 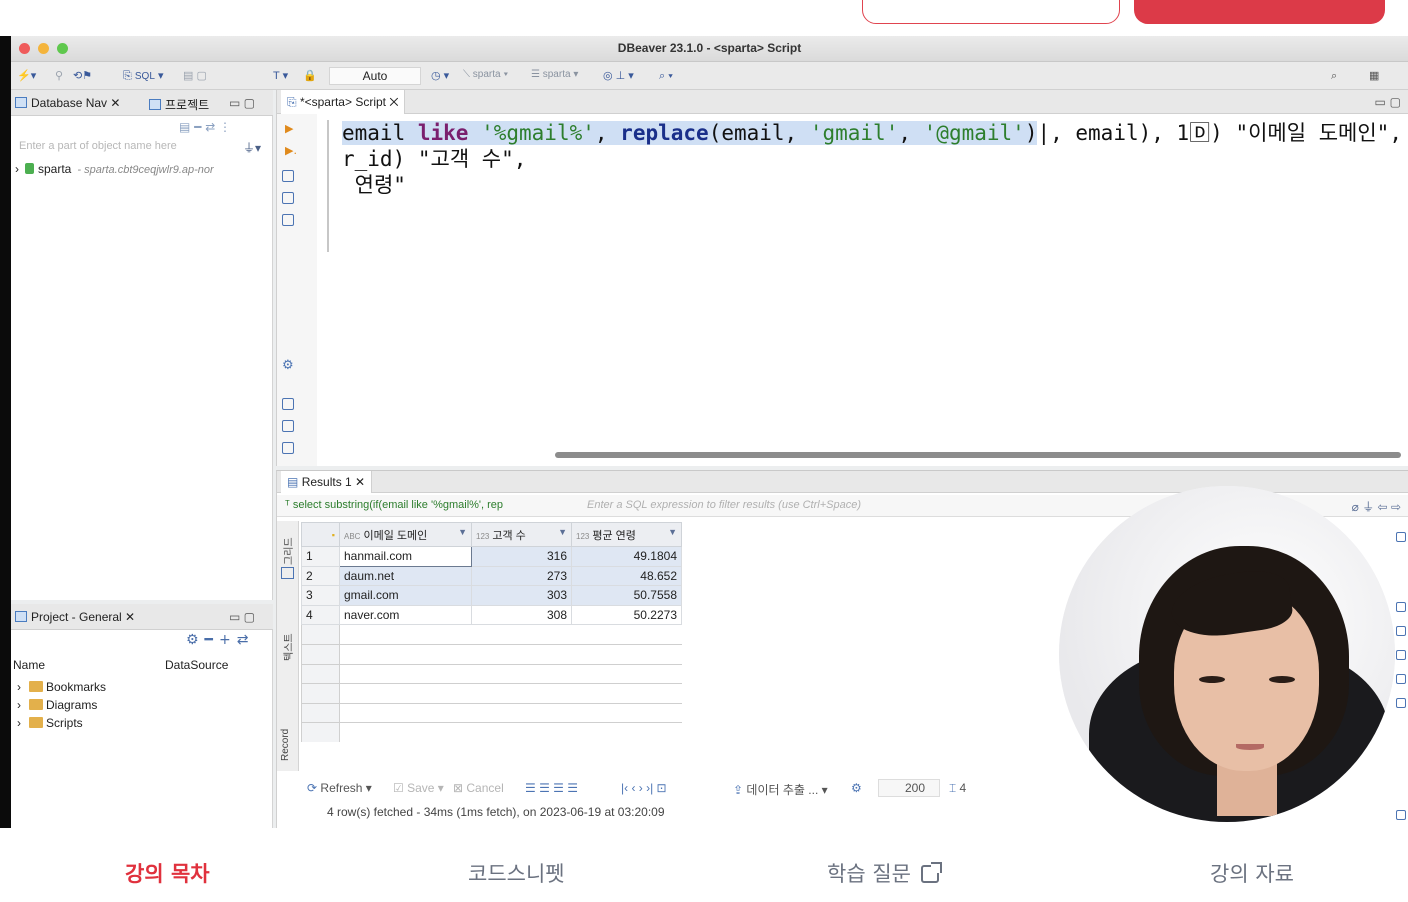 I want to click on grid-panel-icon, so click(x=1401, y=607).